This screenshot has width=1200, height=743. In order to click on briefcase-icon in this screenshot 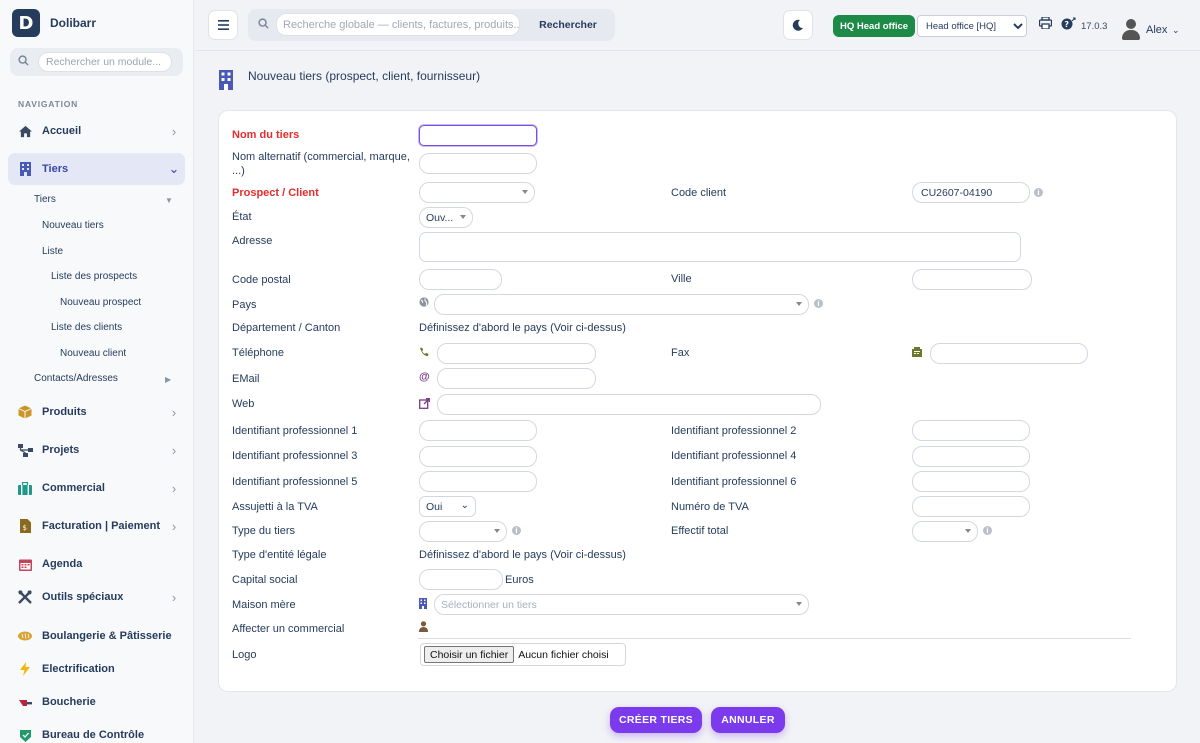, I will do `click(25, 488)`.